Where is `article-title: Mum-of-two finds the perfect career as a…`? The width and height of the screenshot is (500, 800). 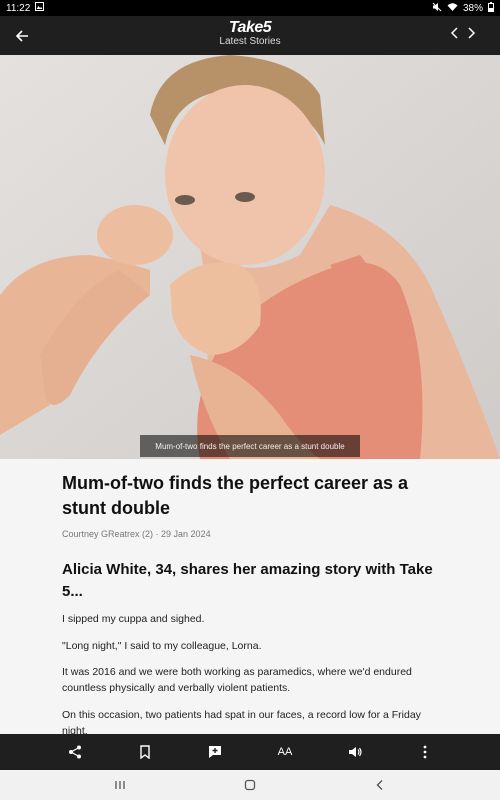
article-title: Mum-of-two finds the perfect career as a… is located at coordinates (235, 495).